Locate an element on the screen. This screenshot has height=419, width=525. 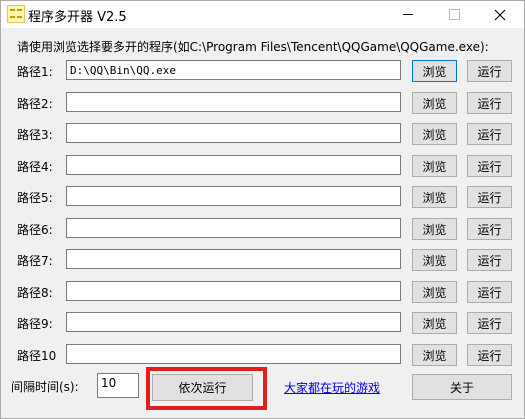
path-label: 路径2: is located at coordinates (35, 104).